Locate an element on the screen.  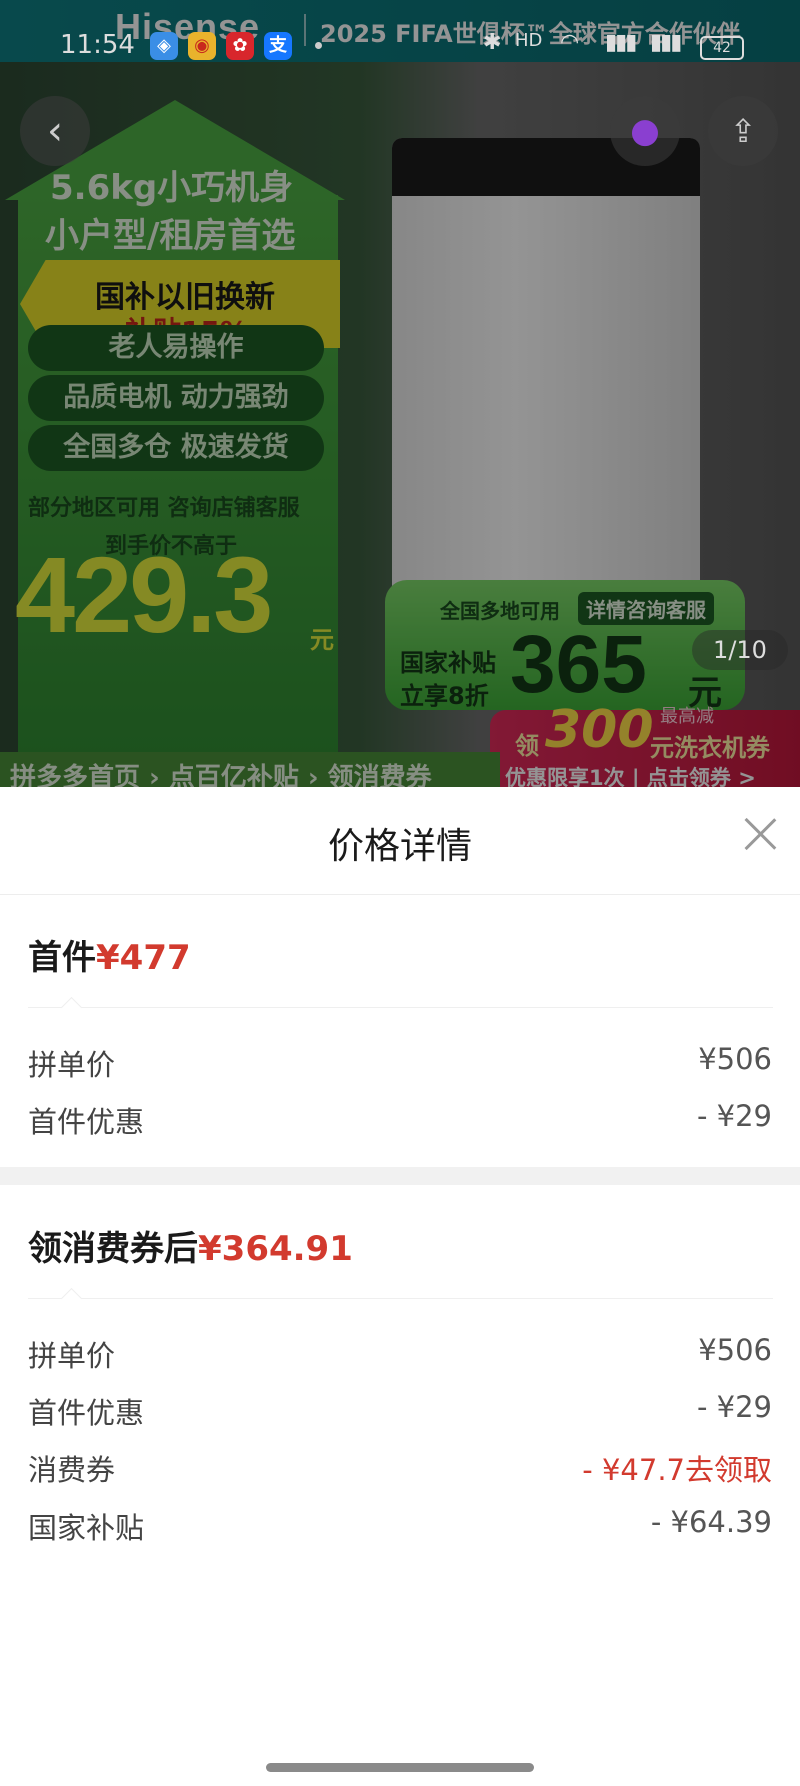
first-item-price-title: 首件¥477 is located at coordinates (109, 954).